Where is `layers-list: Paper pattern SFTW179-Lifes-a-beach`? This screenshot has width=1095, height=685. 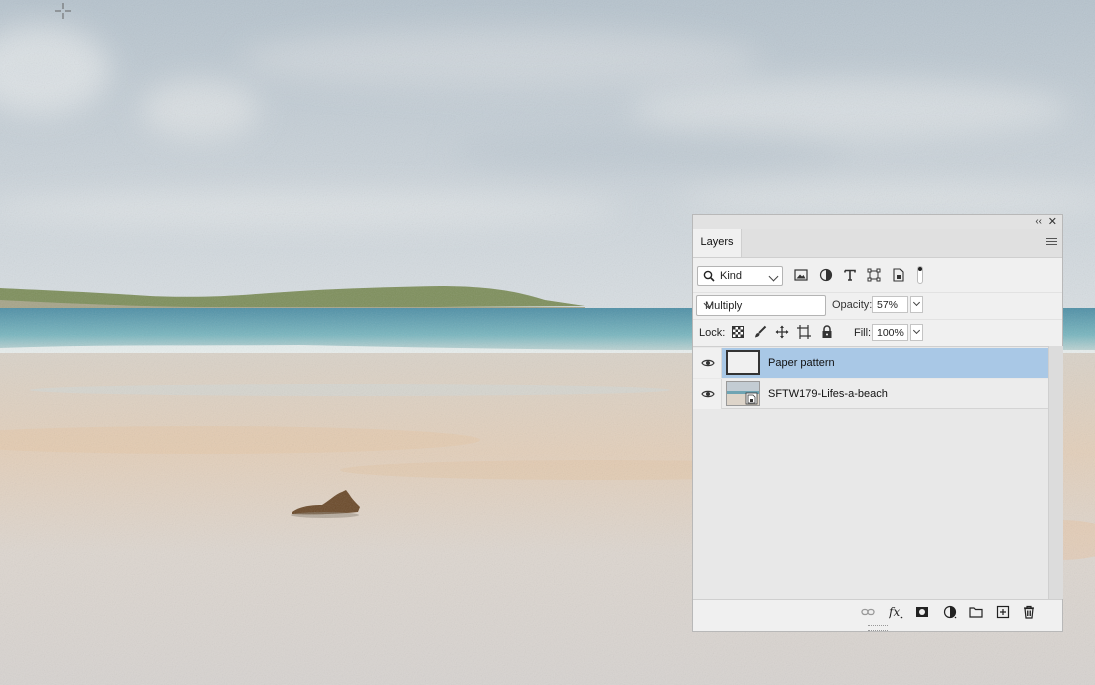
layers-list: Paper pattern SFTW179-Lifes-a-beach is located at coordinates (870, 473).